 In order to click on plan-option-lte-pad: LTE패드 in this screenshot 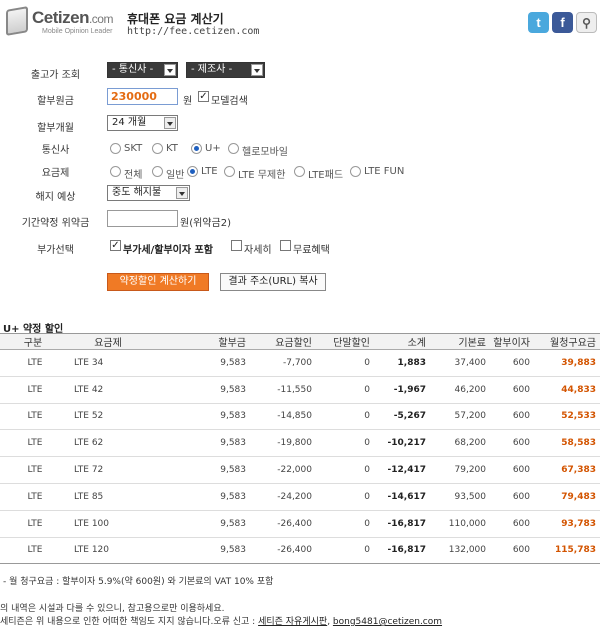, I will do `click(326, 175)`.